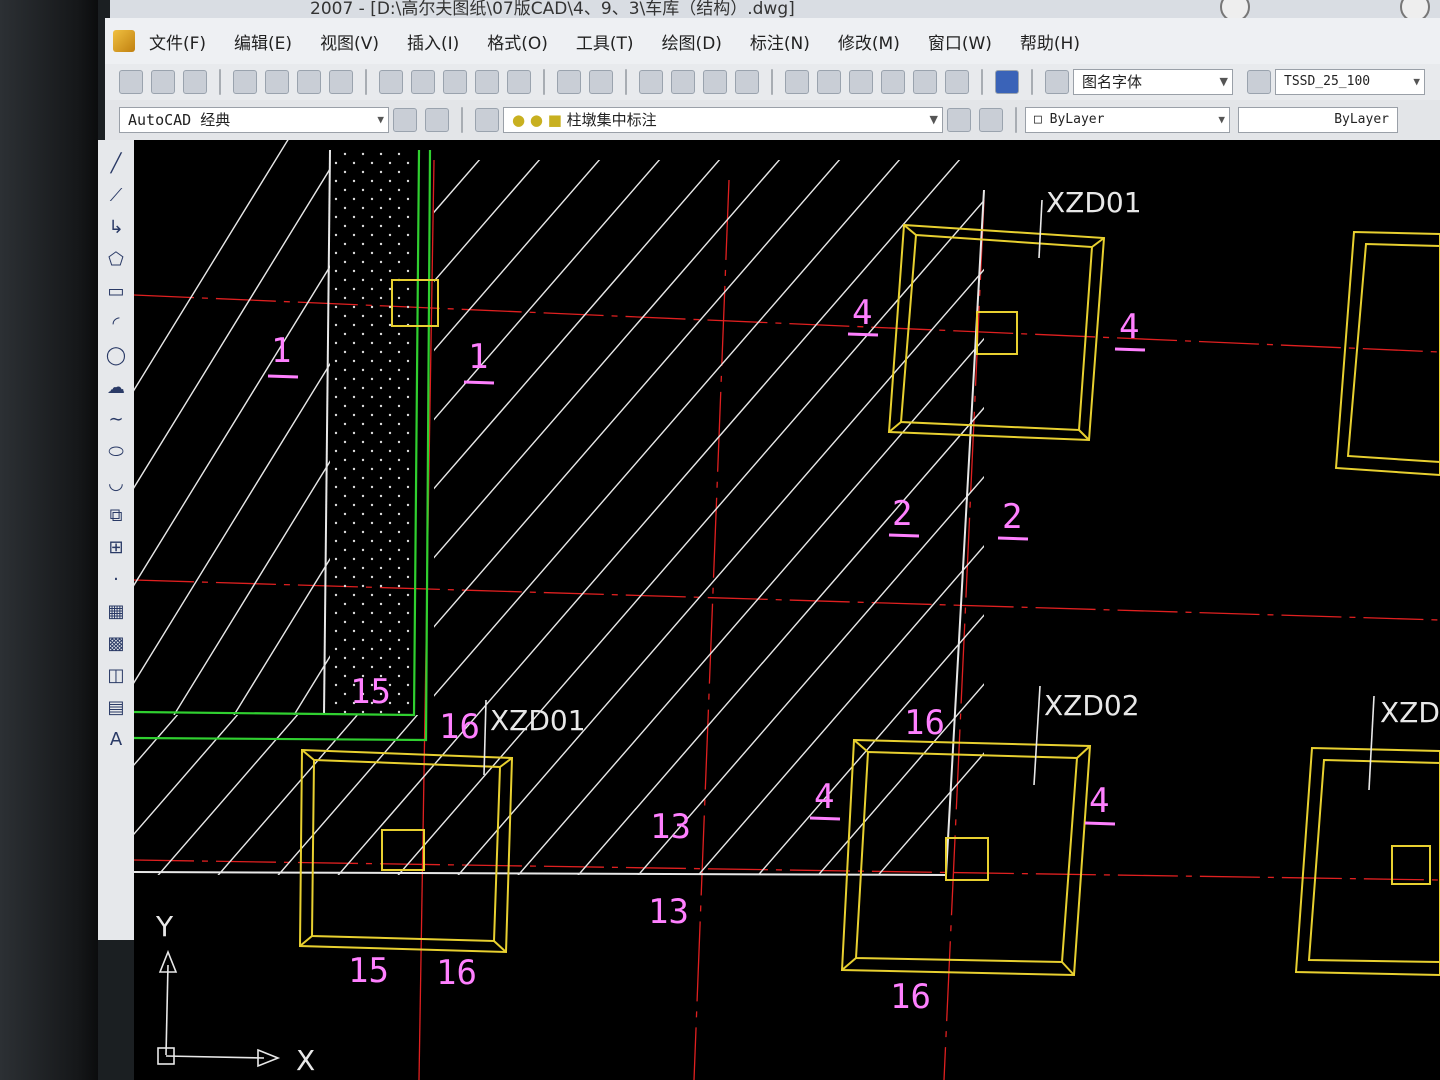 The width and height of the screenshot is (1440, 1080). Describe the element at coordinates (437, 120) in the screenshot. I see `my-workspace-icon` at that location.